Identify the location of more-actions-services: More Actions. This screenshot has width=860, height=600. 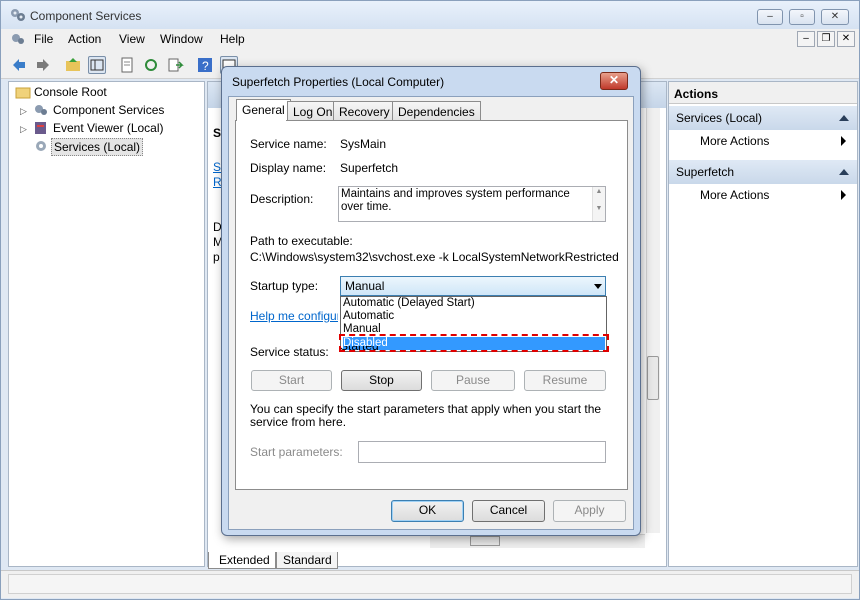
(734, 141).